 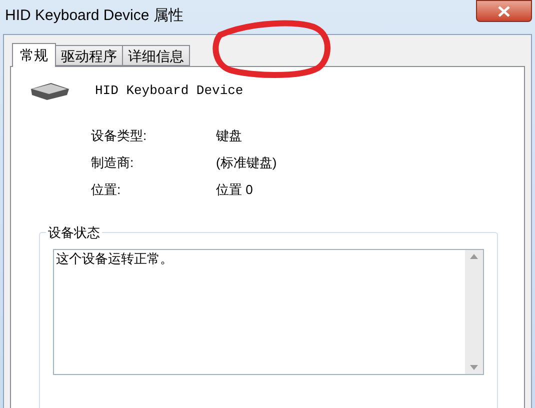 I want to click on window-title: HID Keyboard Device 属性, so click(x=94, y=16).